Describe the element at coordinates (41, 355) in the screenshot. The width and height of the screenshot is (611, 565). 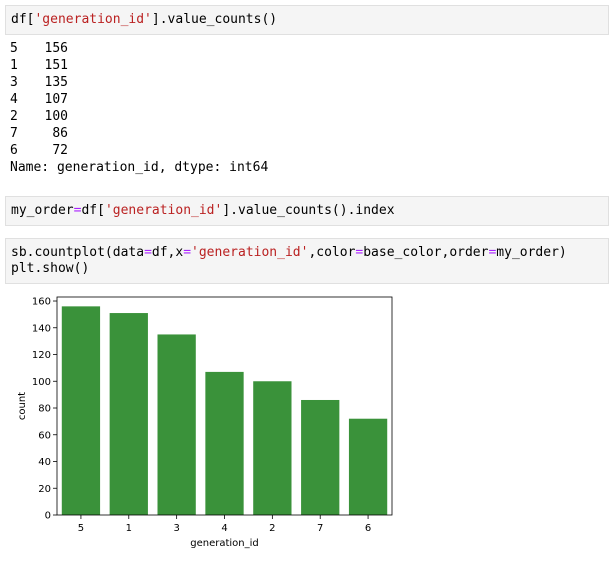
I see `y-tick-label: 120` at that location.